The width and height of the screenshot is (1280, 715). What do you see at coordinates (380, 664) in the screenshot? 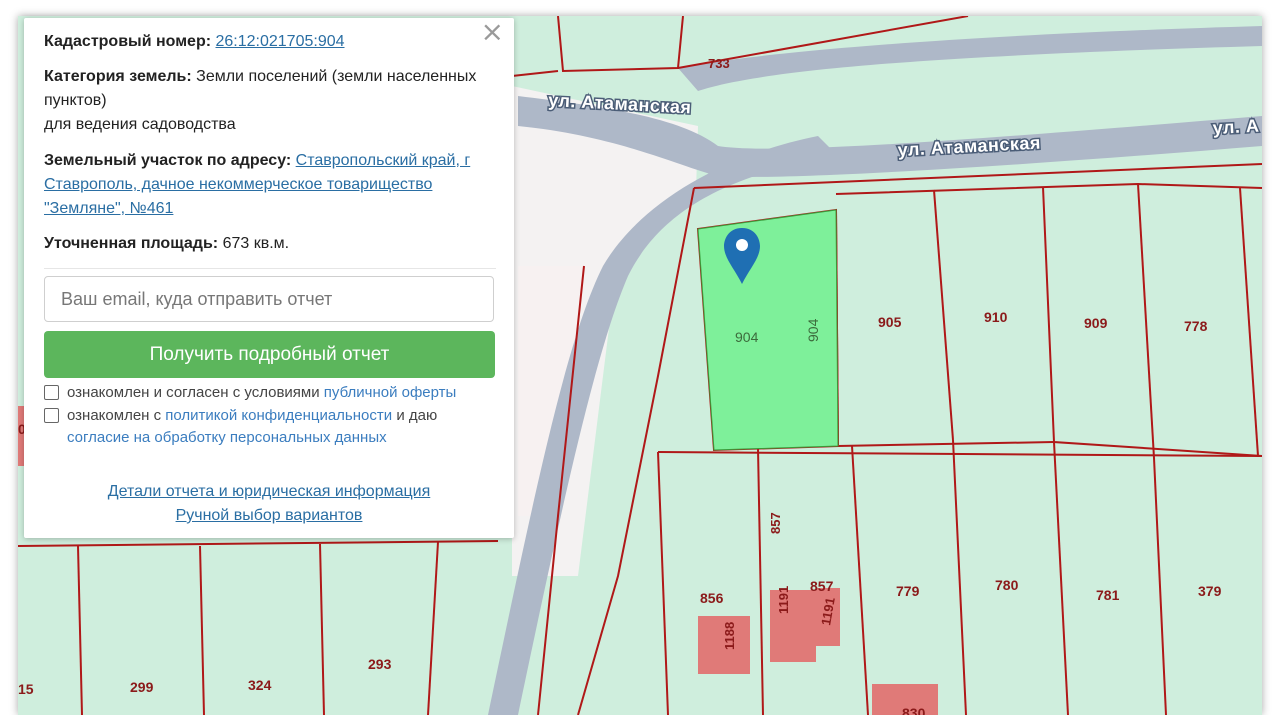
I see `parcel-label: 293` at bounding box center [380, 664].